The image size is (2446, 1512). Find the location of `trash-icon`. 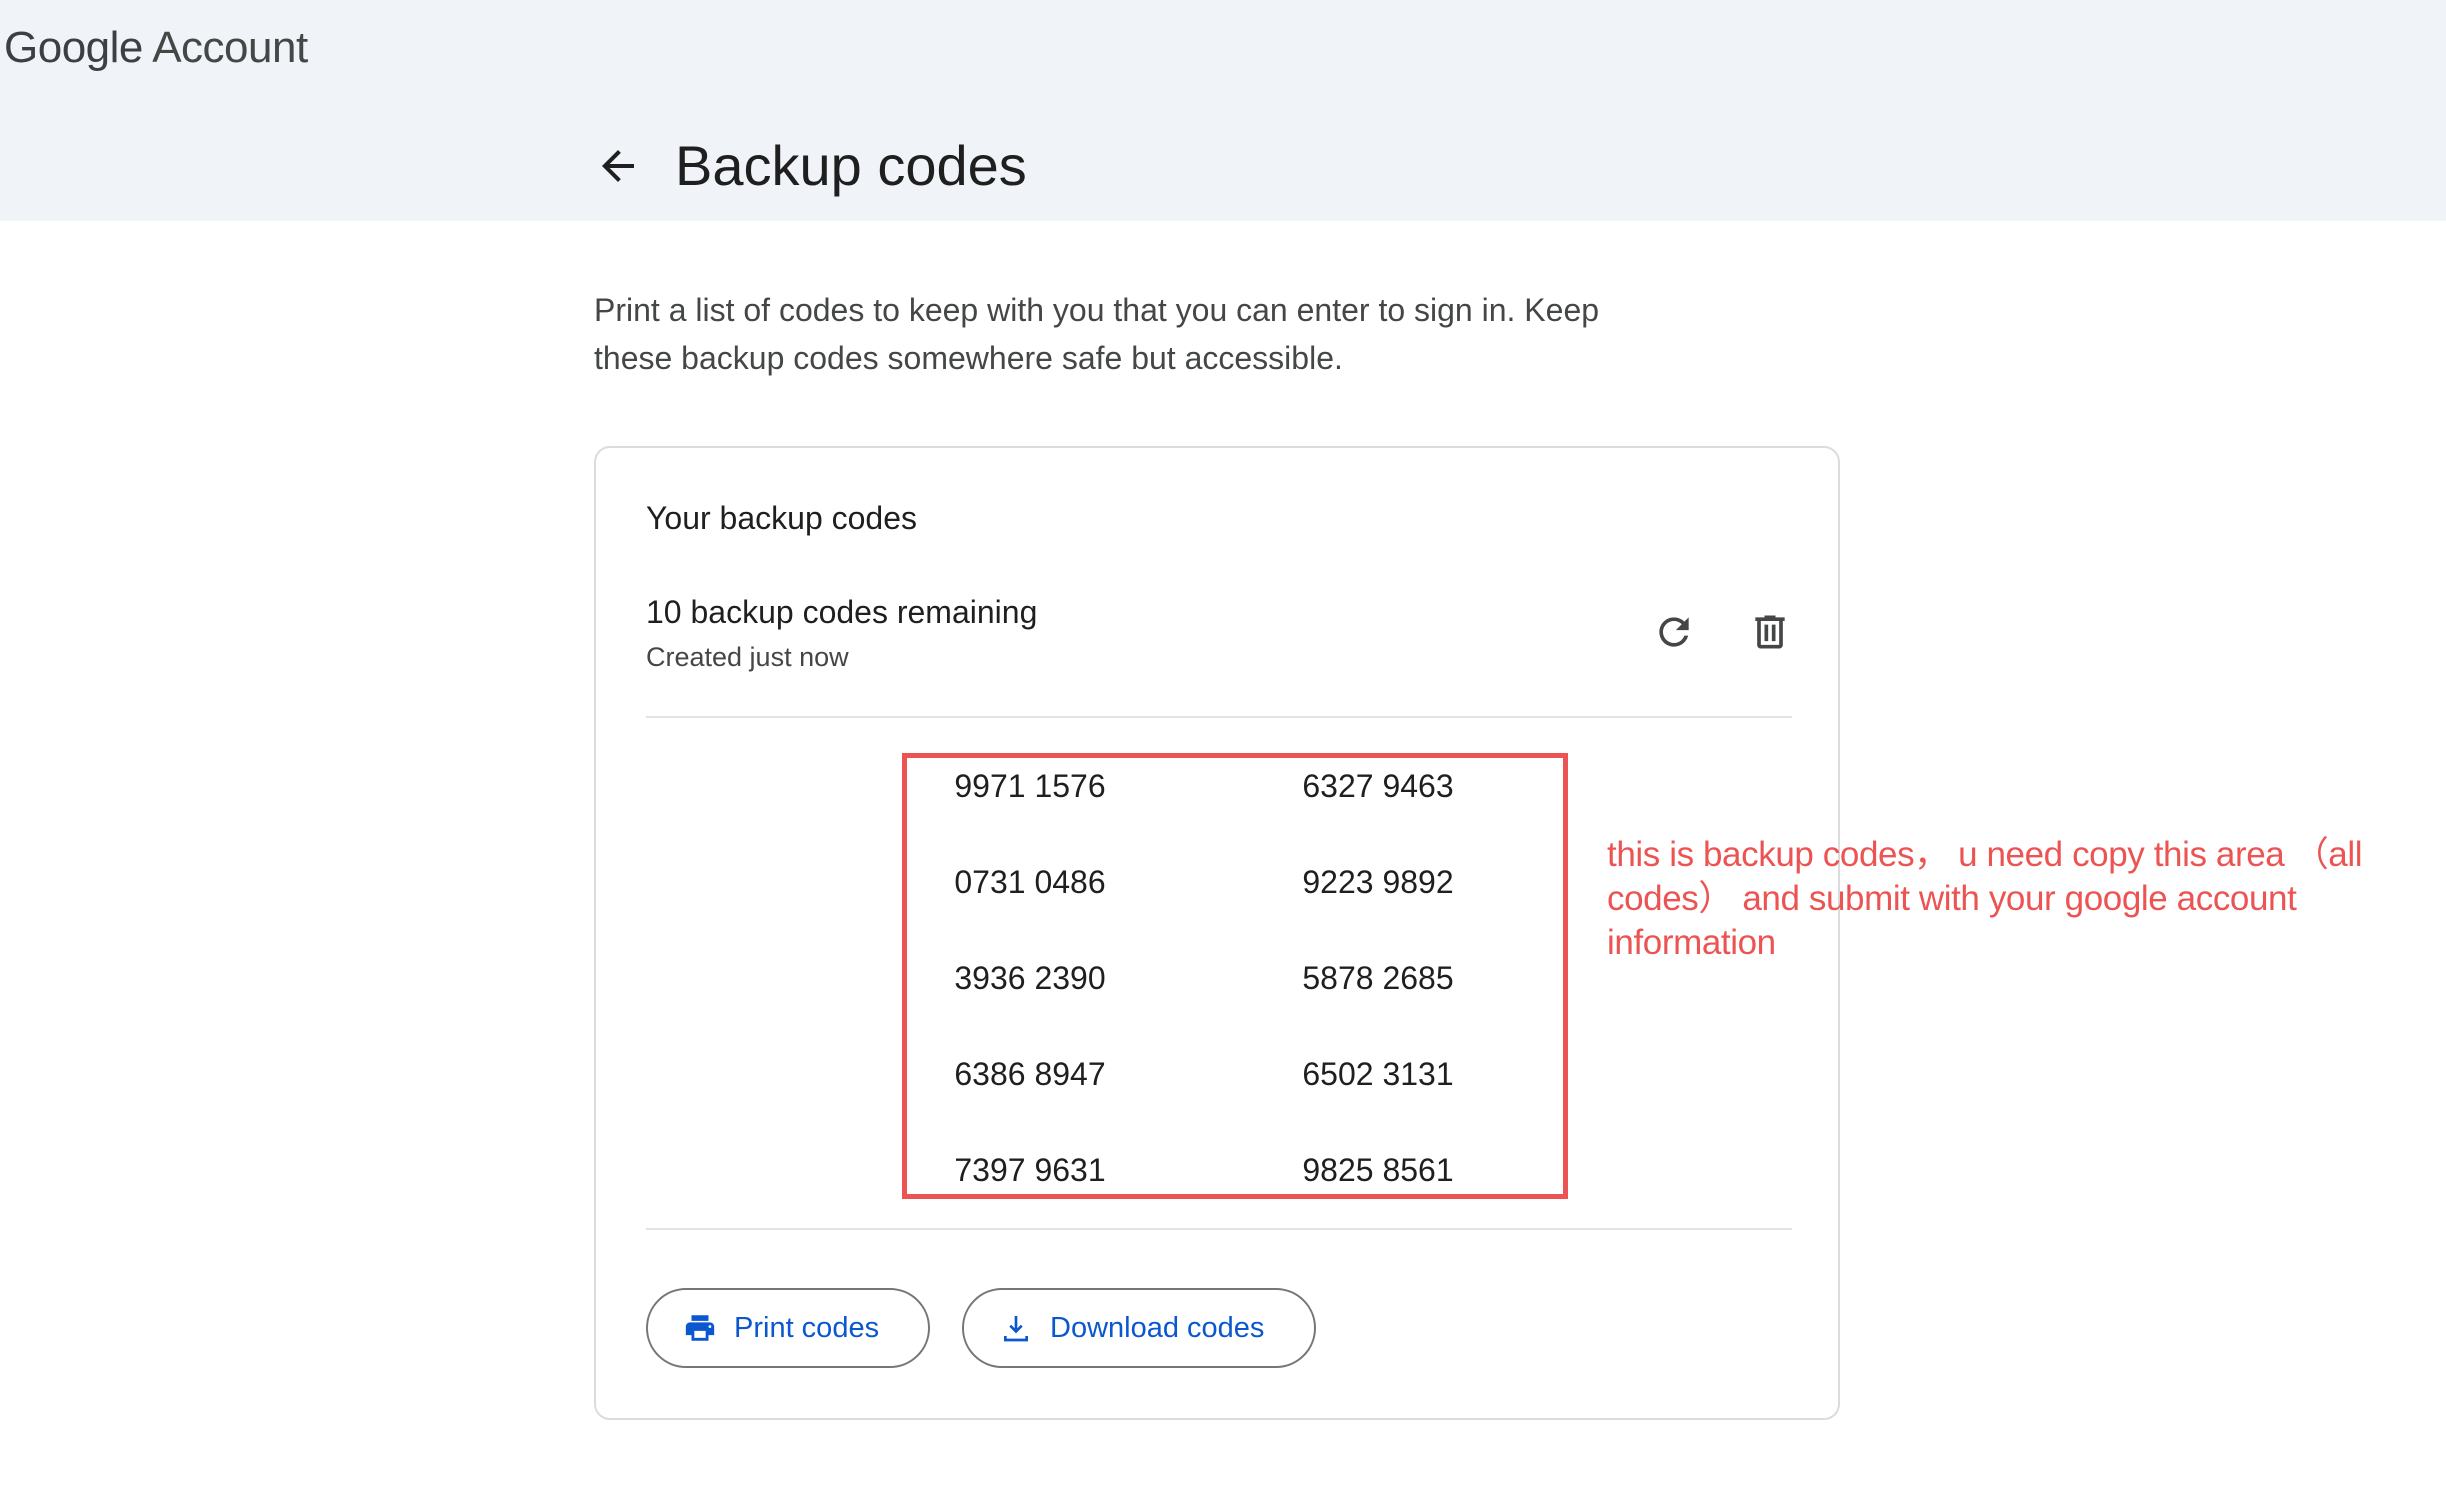

trash-icon is located at coordinates (1770, 632).